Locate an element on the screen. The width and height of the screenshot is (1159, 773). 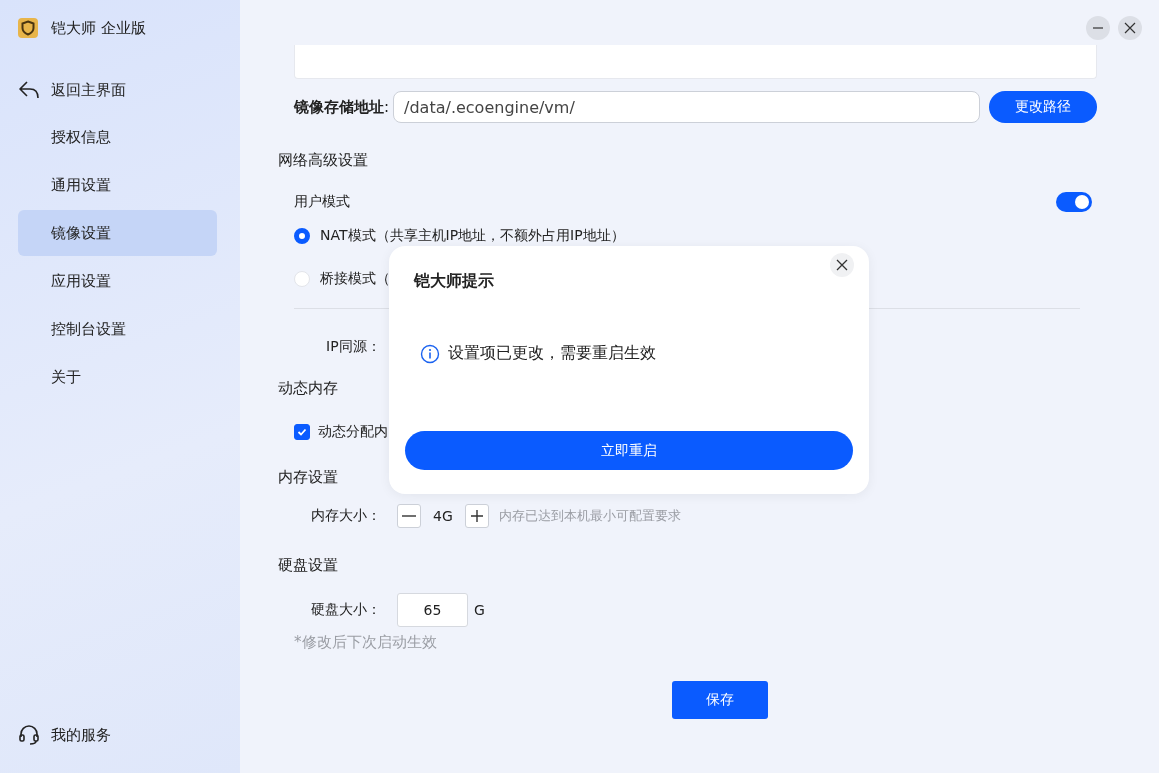
decrease-button is located at coordinates (409, 516).